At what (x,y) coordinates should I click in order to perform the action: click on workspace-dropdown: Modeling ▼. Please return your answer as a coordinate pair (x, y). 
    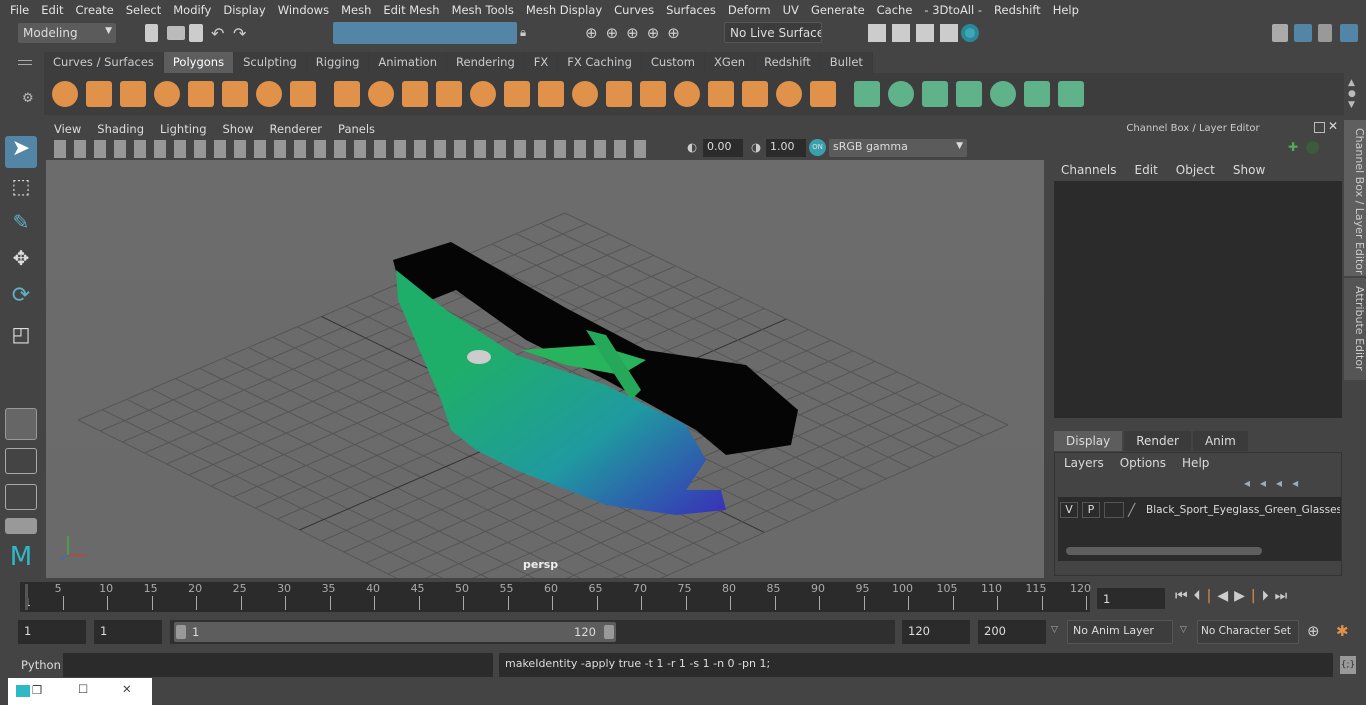
    Looking at the image, I should click on (67, 33).